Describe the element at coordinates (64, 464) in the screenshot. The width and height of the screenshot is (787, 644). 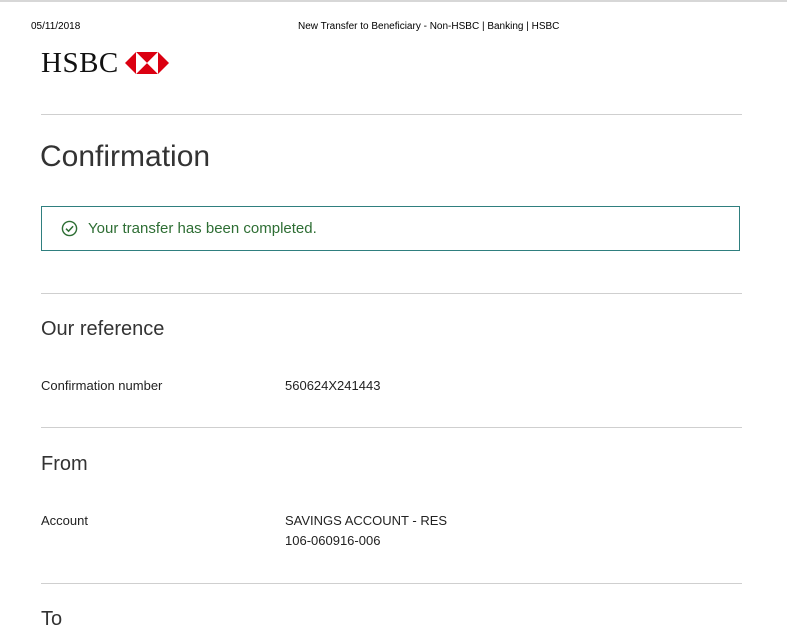
I see `section-heading-from: From` at that location.